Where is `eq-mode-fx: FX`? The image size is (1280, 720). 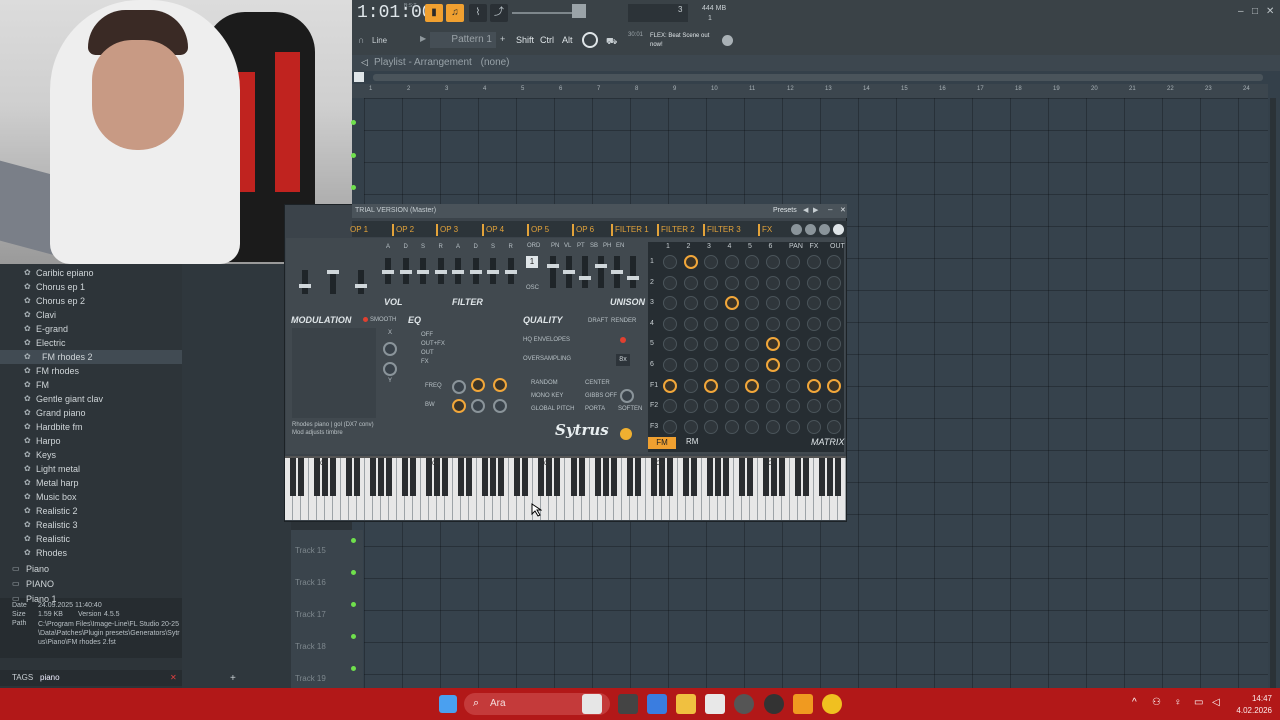 eq-mode-fx: FX is located at coordinates (425, 362).